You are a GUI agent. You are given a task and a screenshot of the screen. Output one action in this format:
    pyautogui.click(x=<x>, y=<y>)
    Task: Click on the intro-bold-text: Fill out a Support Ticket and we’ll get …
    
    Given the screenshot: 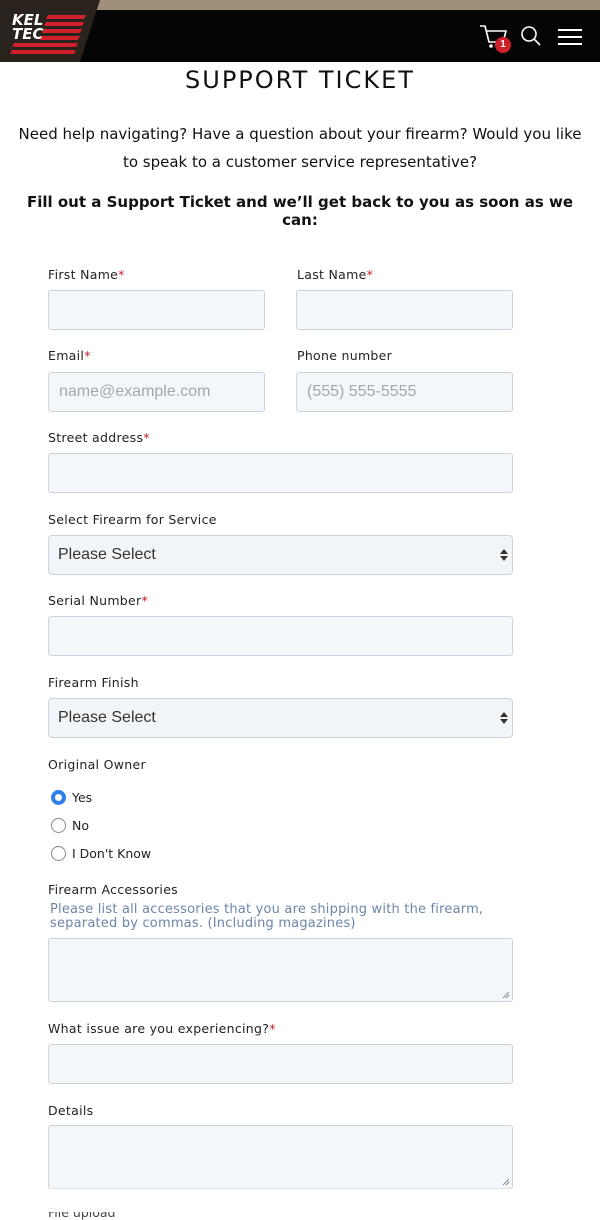 What is the action you would take?
    pyautogui.click(x=299, y=211)
    